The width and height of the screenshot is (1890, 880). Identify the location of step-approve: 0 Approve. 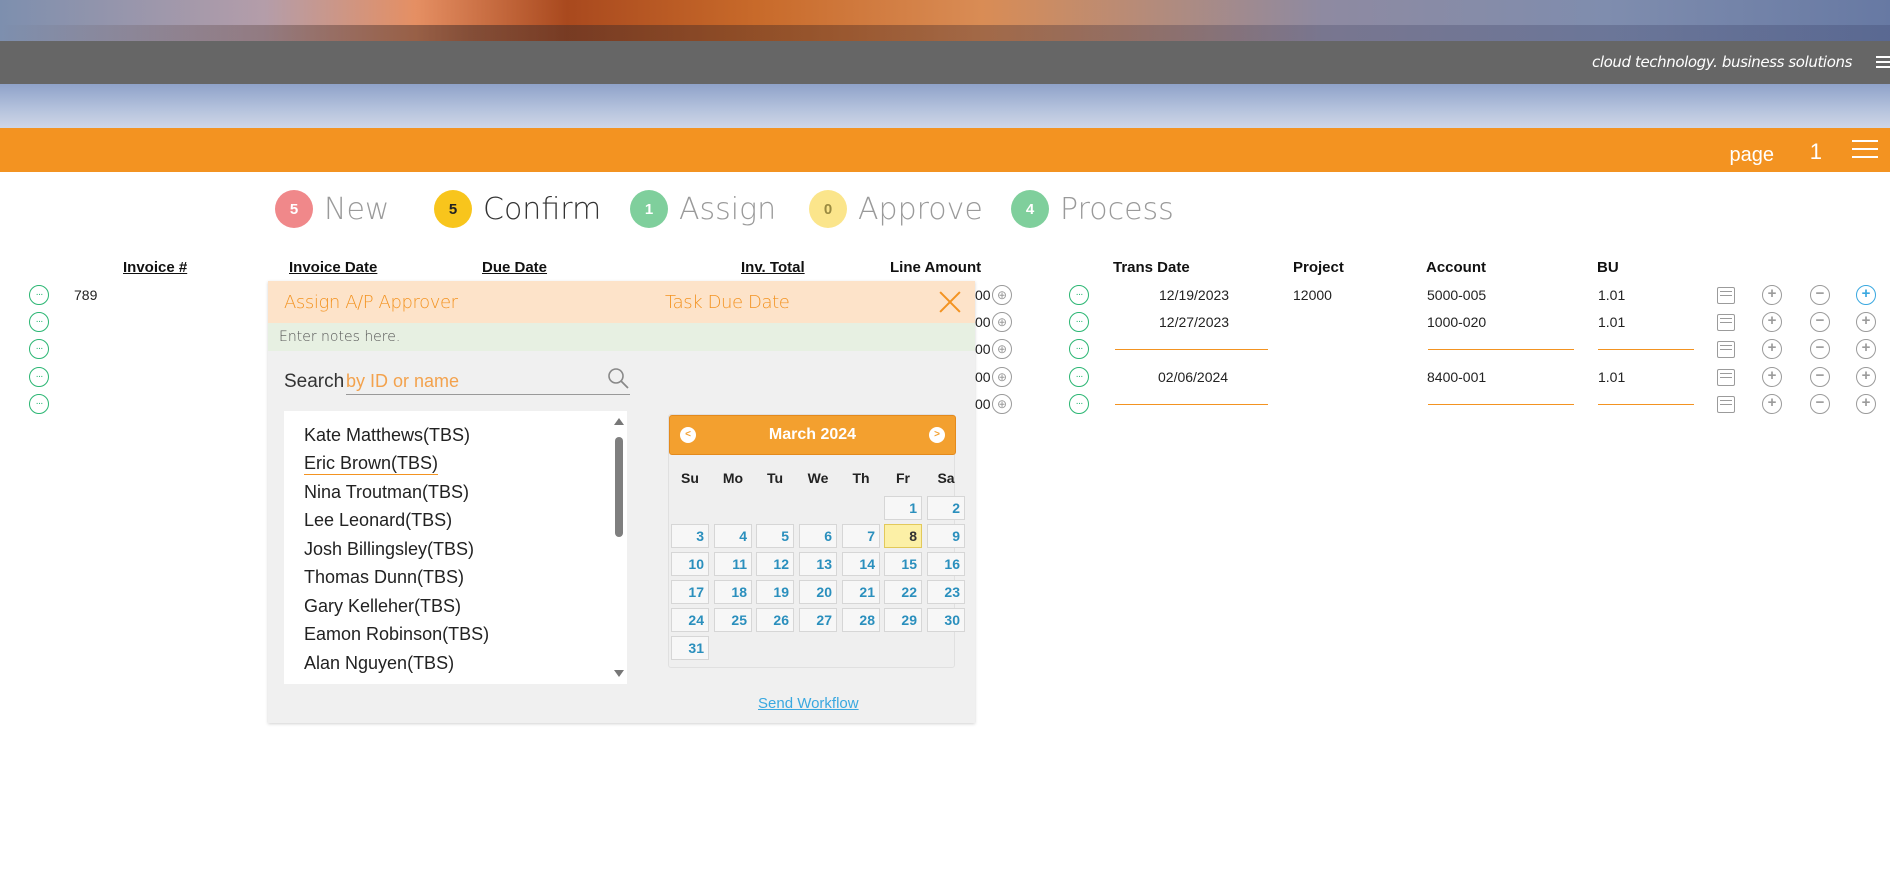
(896, 209).